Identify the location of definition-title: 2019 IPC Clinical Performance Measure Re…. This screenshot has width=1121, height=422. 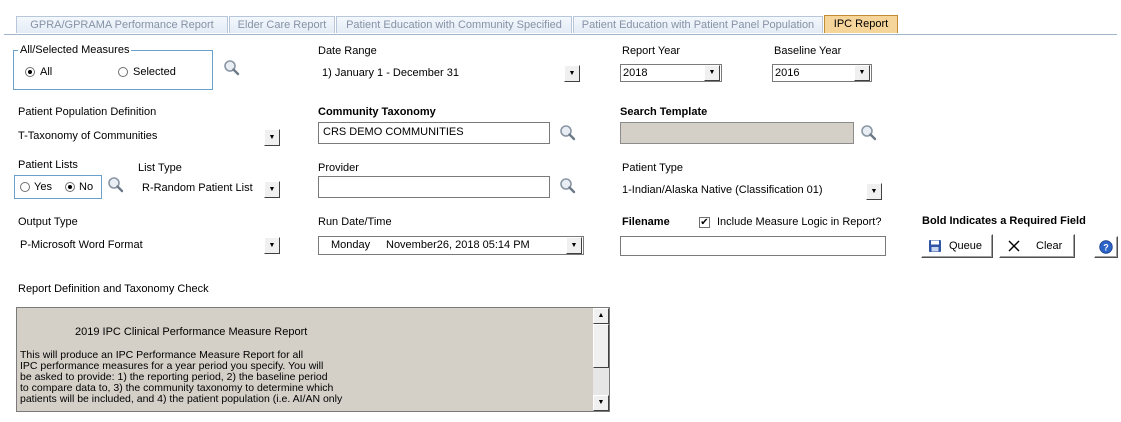
(191, 332).